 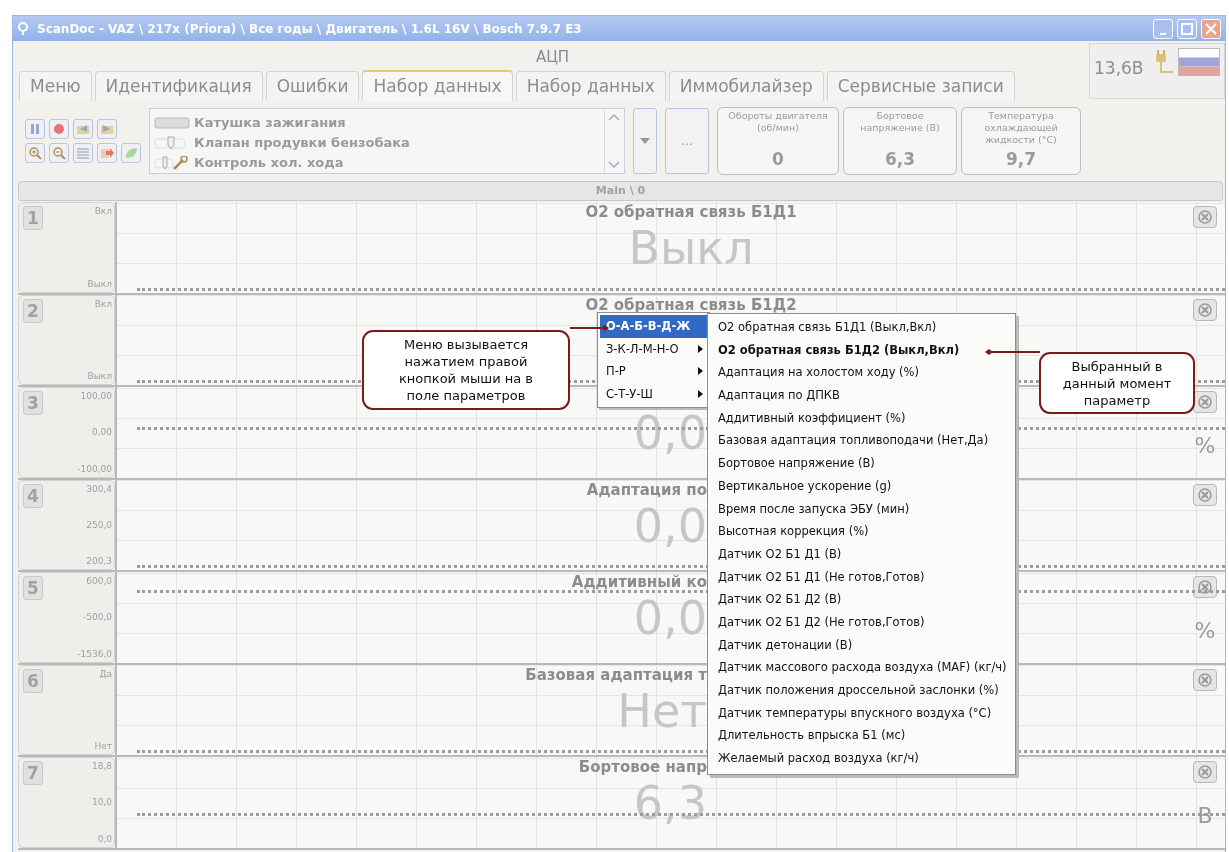 I want to click on menu-item: Датчик детонации (В), so click(x=862, y=645).